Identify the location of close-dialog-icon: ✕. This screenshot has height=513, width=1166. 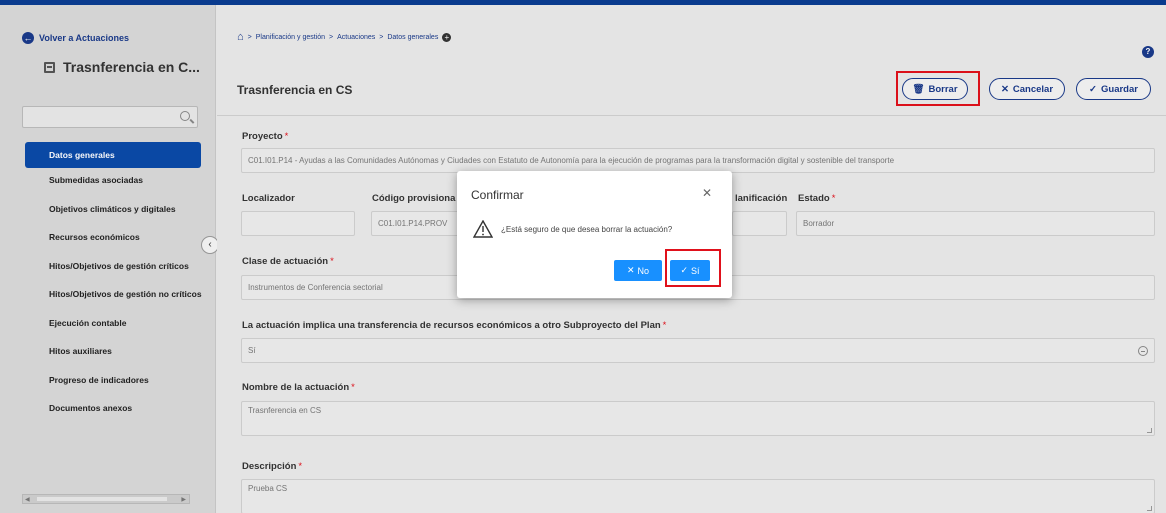
(707, 193).